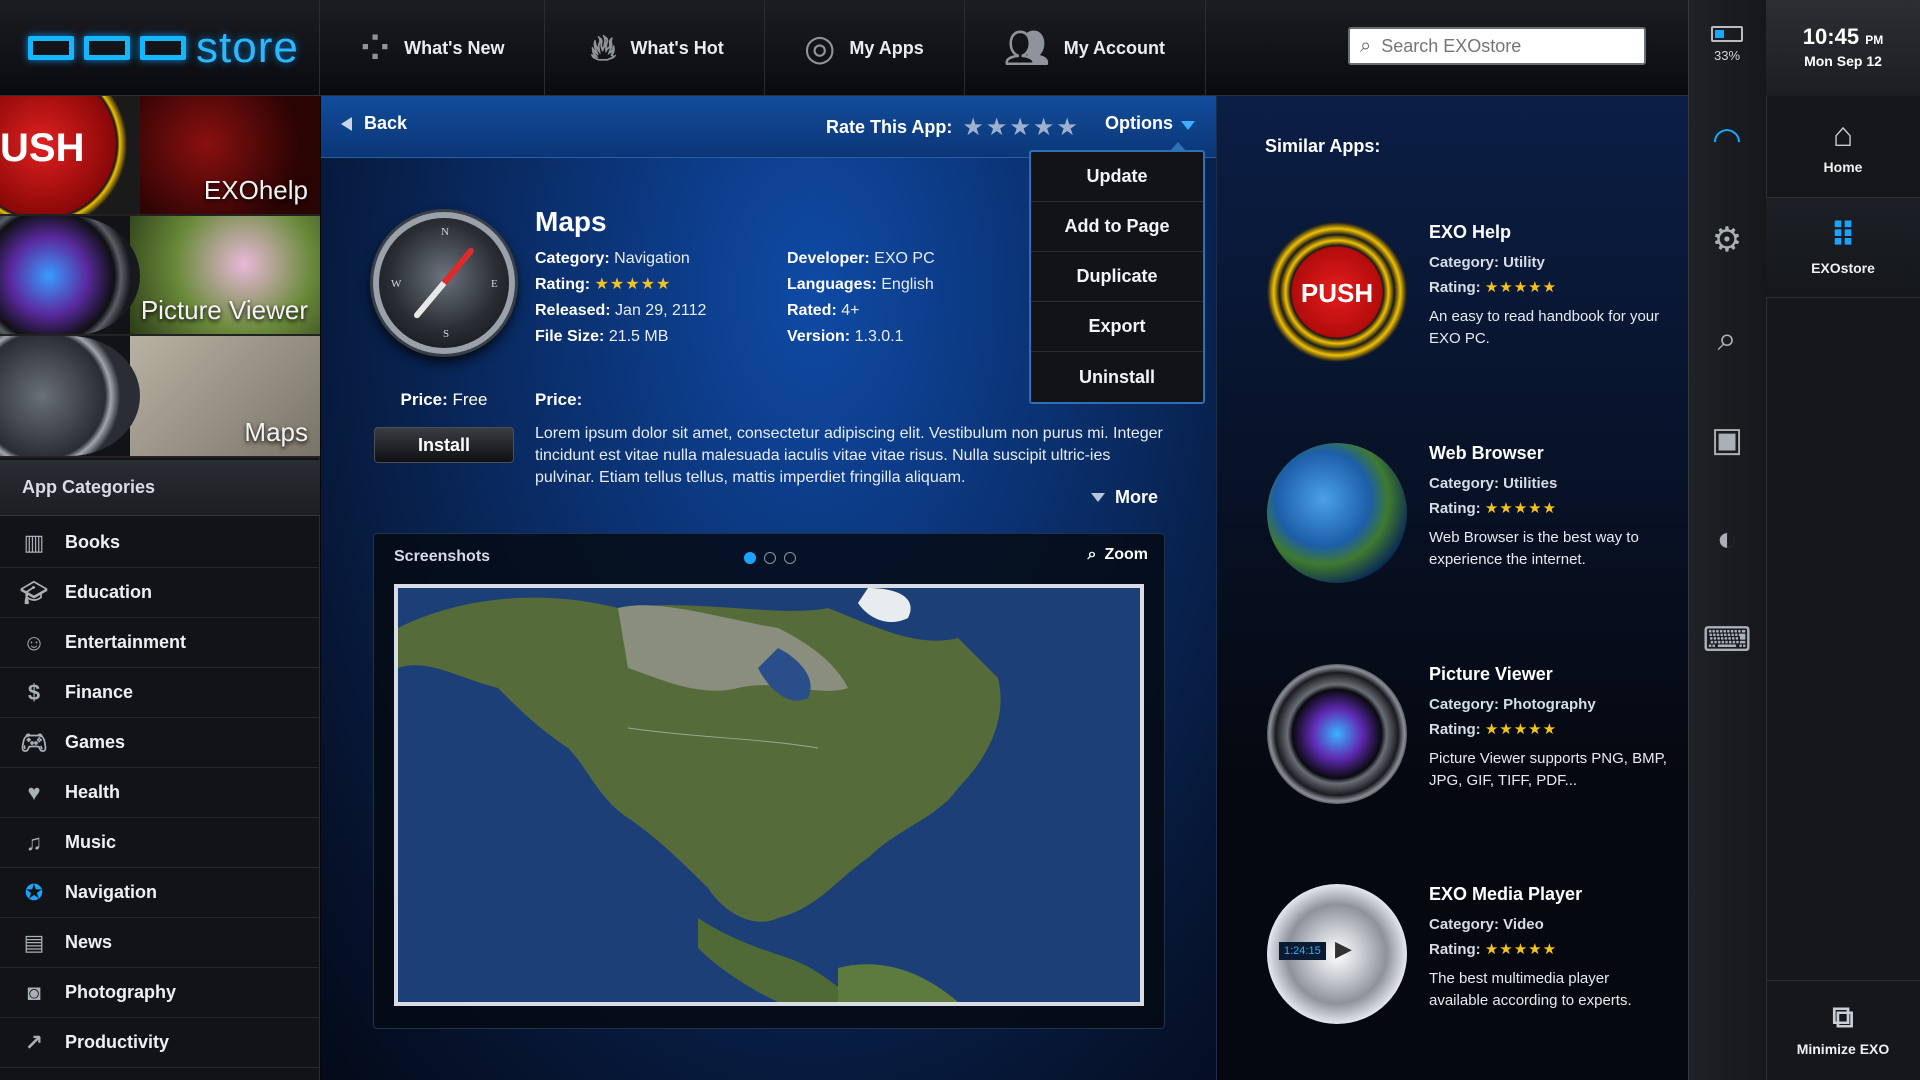 The image size is (1920, 1080). Describe the element at coordinates (107, 48) in the screenshot. I see `exo-logo-mark` at that location.